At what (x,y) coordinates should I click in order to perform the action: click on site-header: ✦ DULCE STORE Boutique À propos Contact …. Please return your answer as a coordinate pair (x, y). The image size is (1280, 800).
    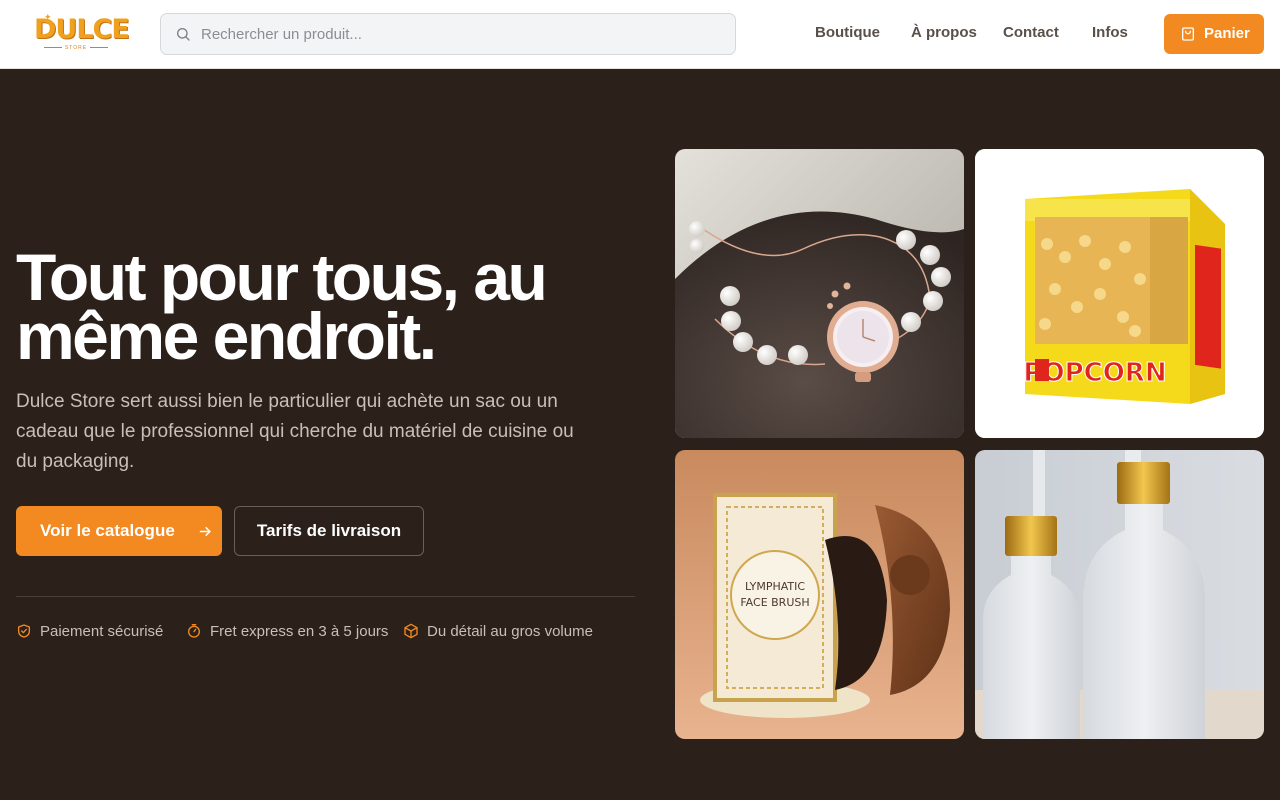
    Looking at the image, I should click on (640, 34).